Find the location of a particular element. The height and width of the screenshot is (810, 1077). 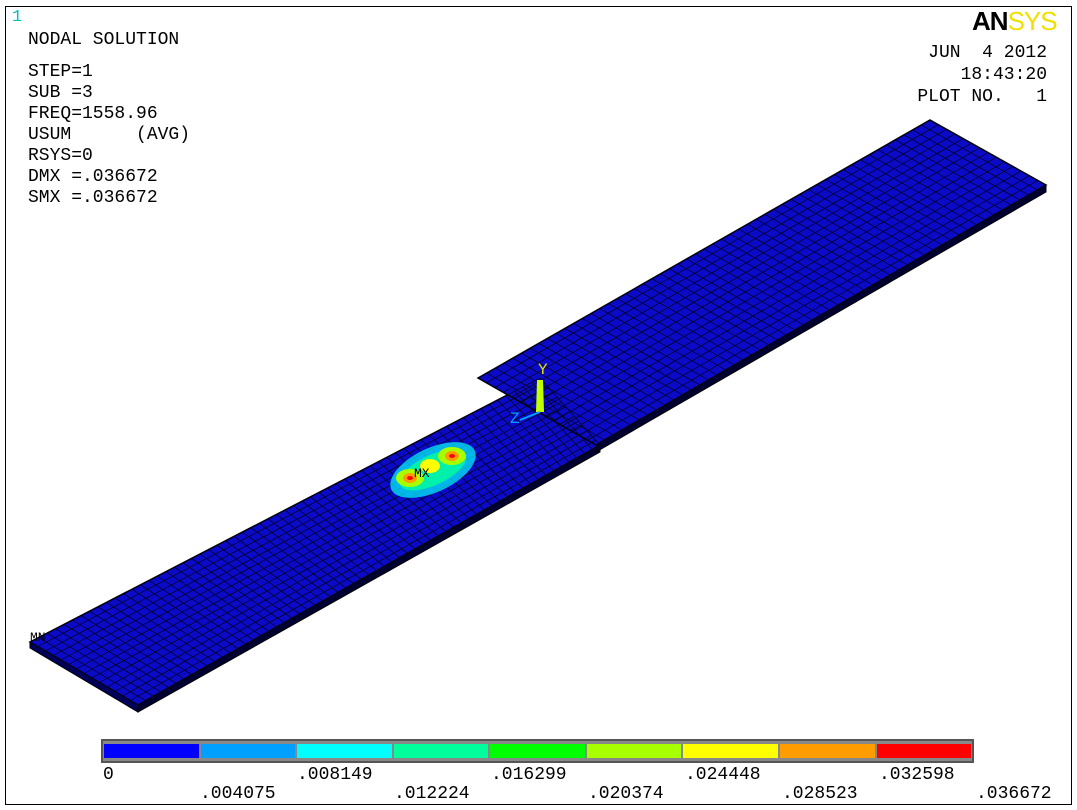

legend-label-top: .016299 is located at coordinates (529, 775).